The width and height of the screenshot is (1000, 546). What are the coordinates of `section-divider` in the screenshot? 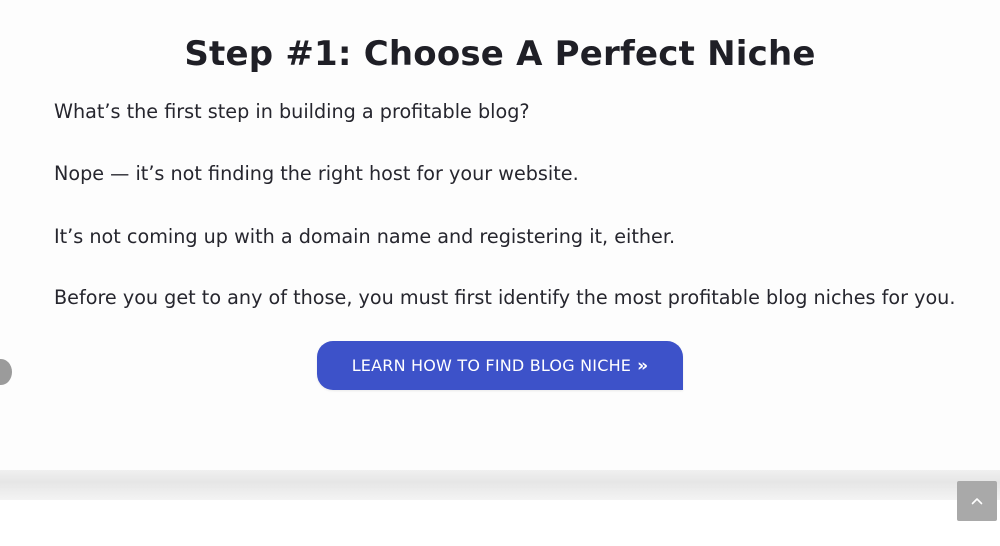 It's located at (500, 485).